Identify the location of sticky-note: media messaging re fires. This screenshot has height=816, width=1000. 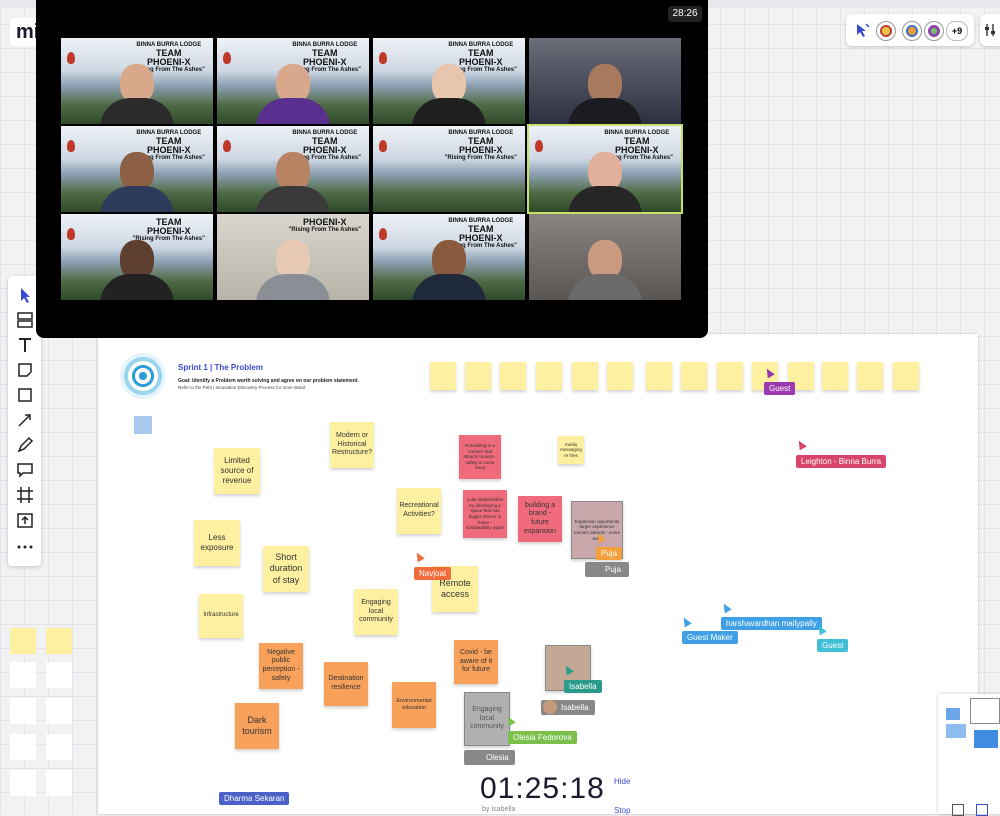
(571, 450).